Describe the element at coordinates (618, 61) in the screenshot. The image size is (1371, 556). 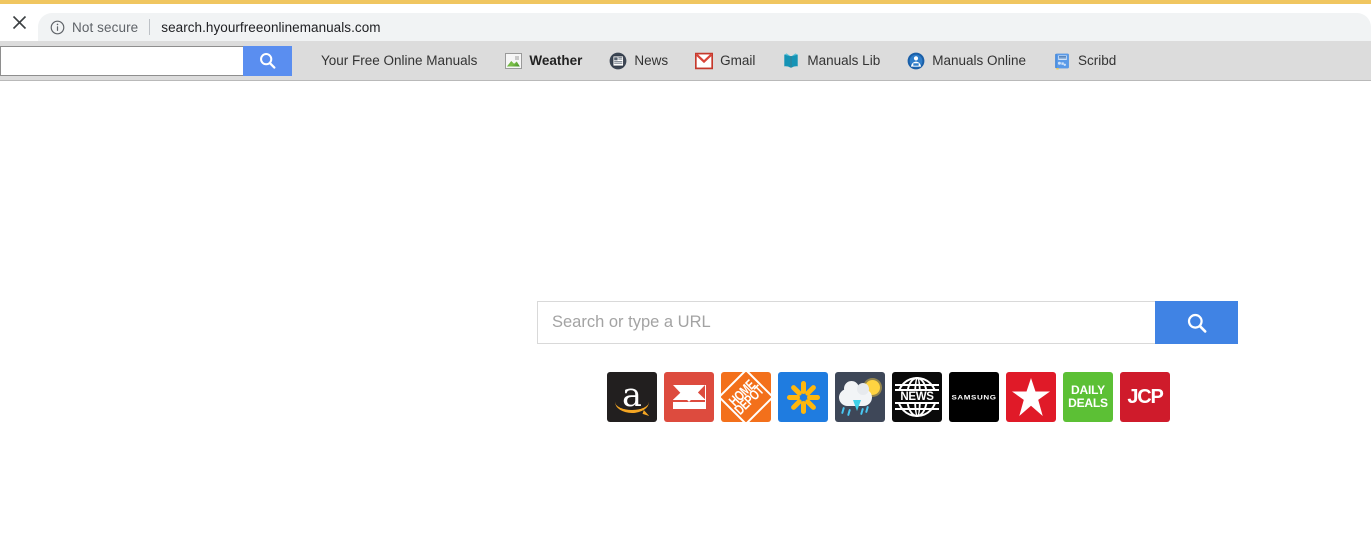
I see `newspaper-circle-icon` at that location.